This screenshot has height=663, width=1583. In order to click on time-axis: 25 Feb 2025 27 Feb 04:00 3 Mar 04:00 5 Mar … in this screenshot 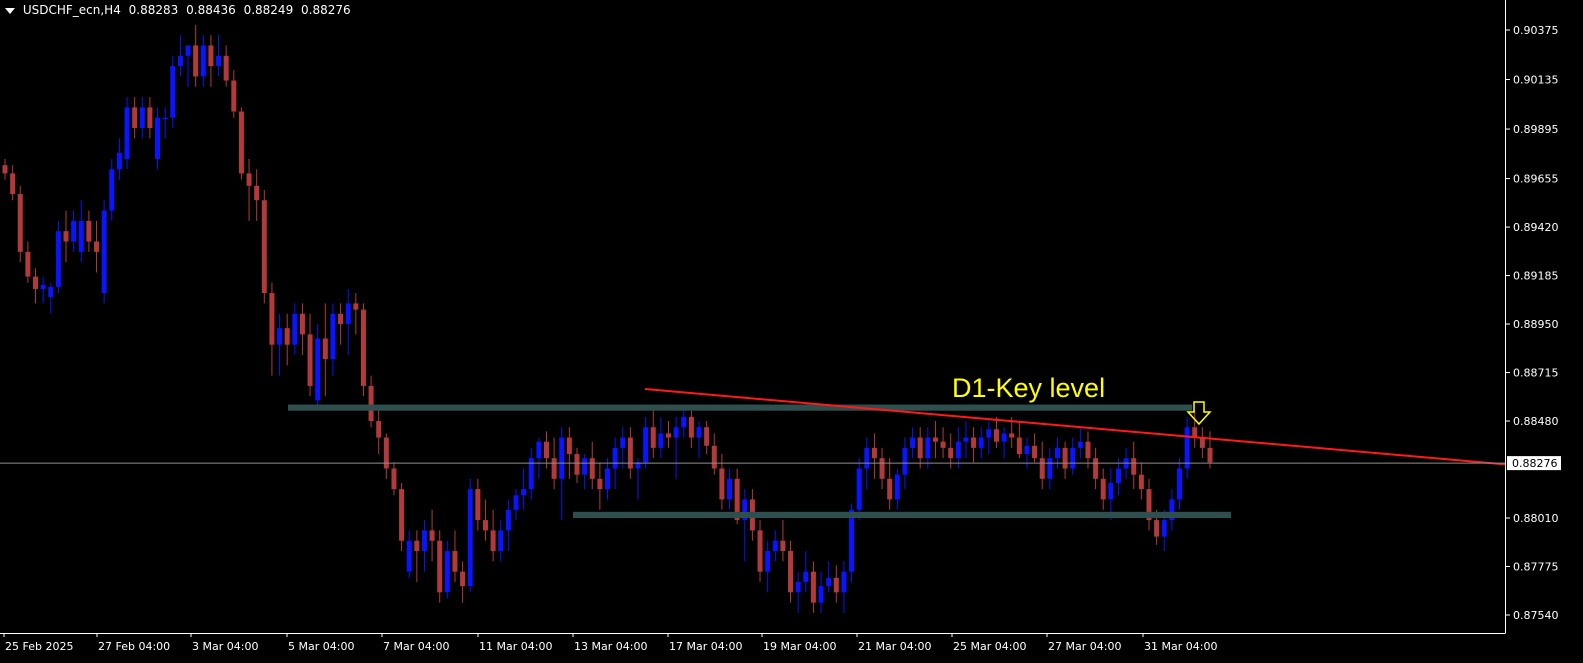, I will do `click(610, 643)`.